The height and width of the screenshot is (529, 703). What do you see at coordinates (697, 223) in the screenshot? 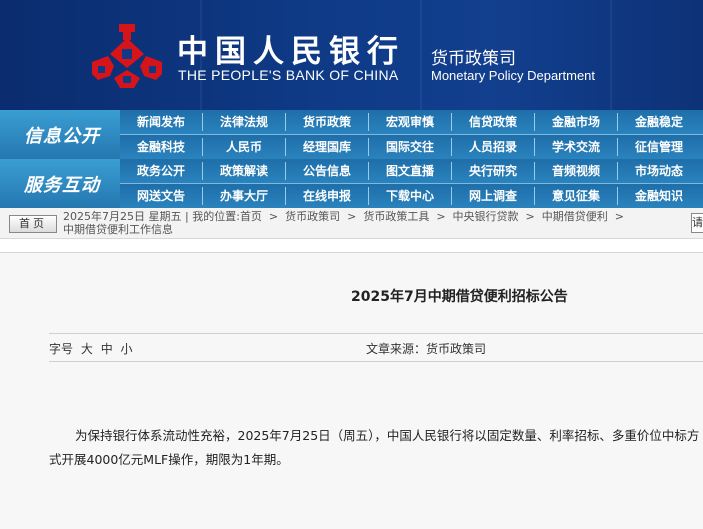
I see `search-input: 请` at bounding box center [697, 223].